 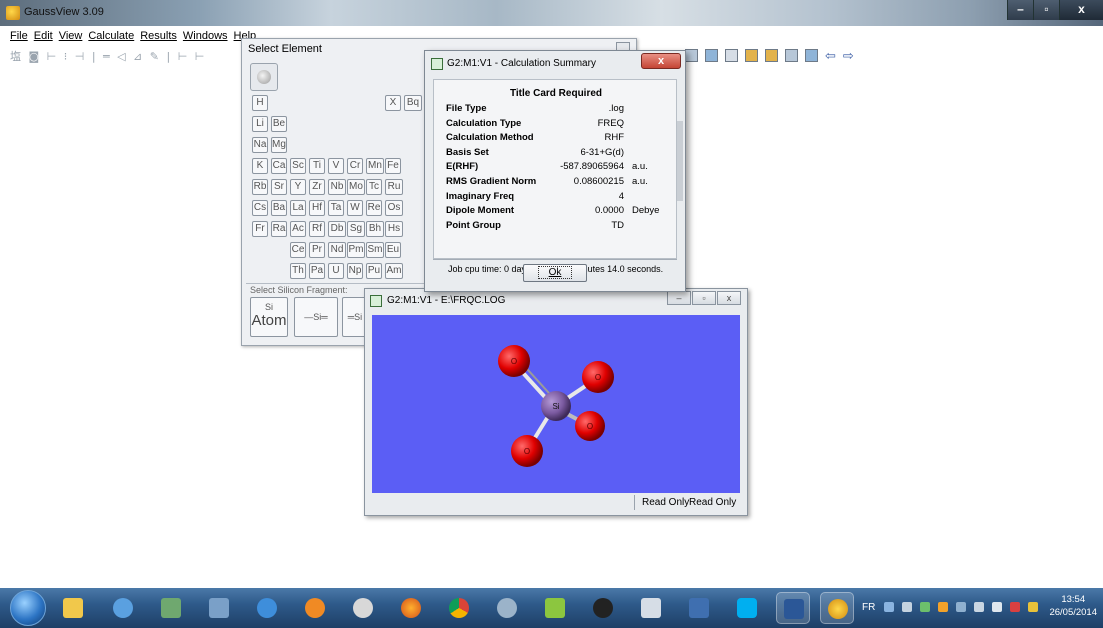 What do you see at coordinates (356, 229) in the screenshot?
I see `element-sg: Sg` at bounding box center [356, 229].